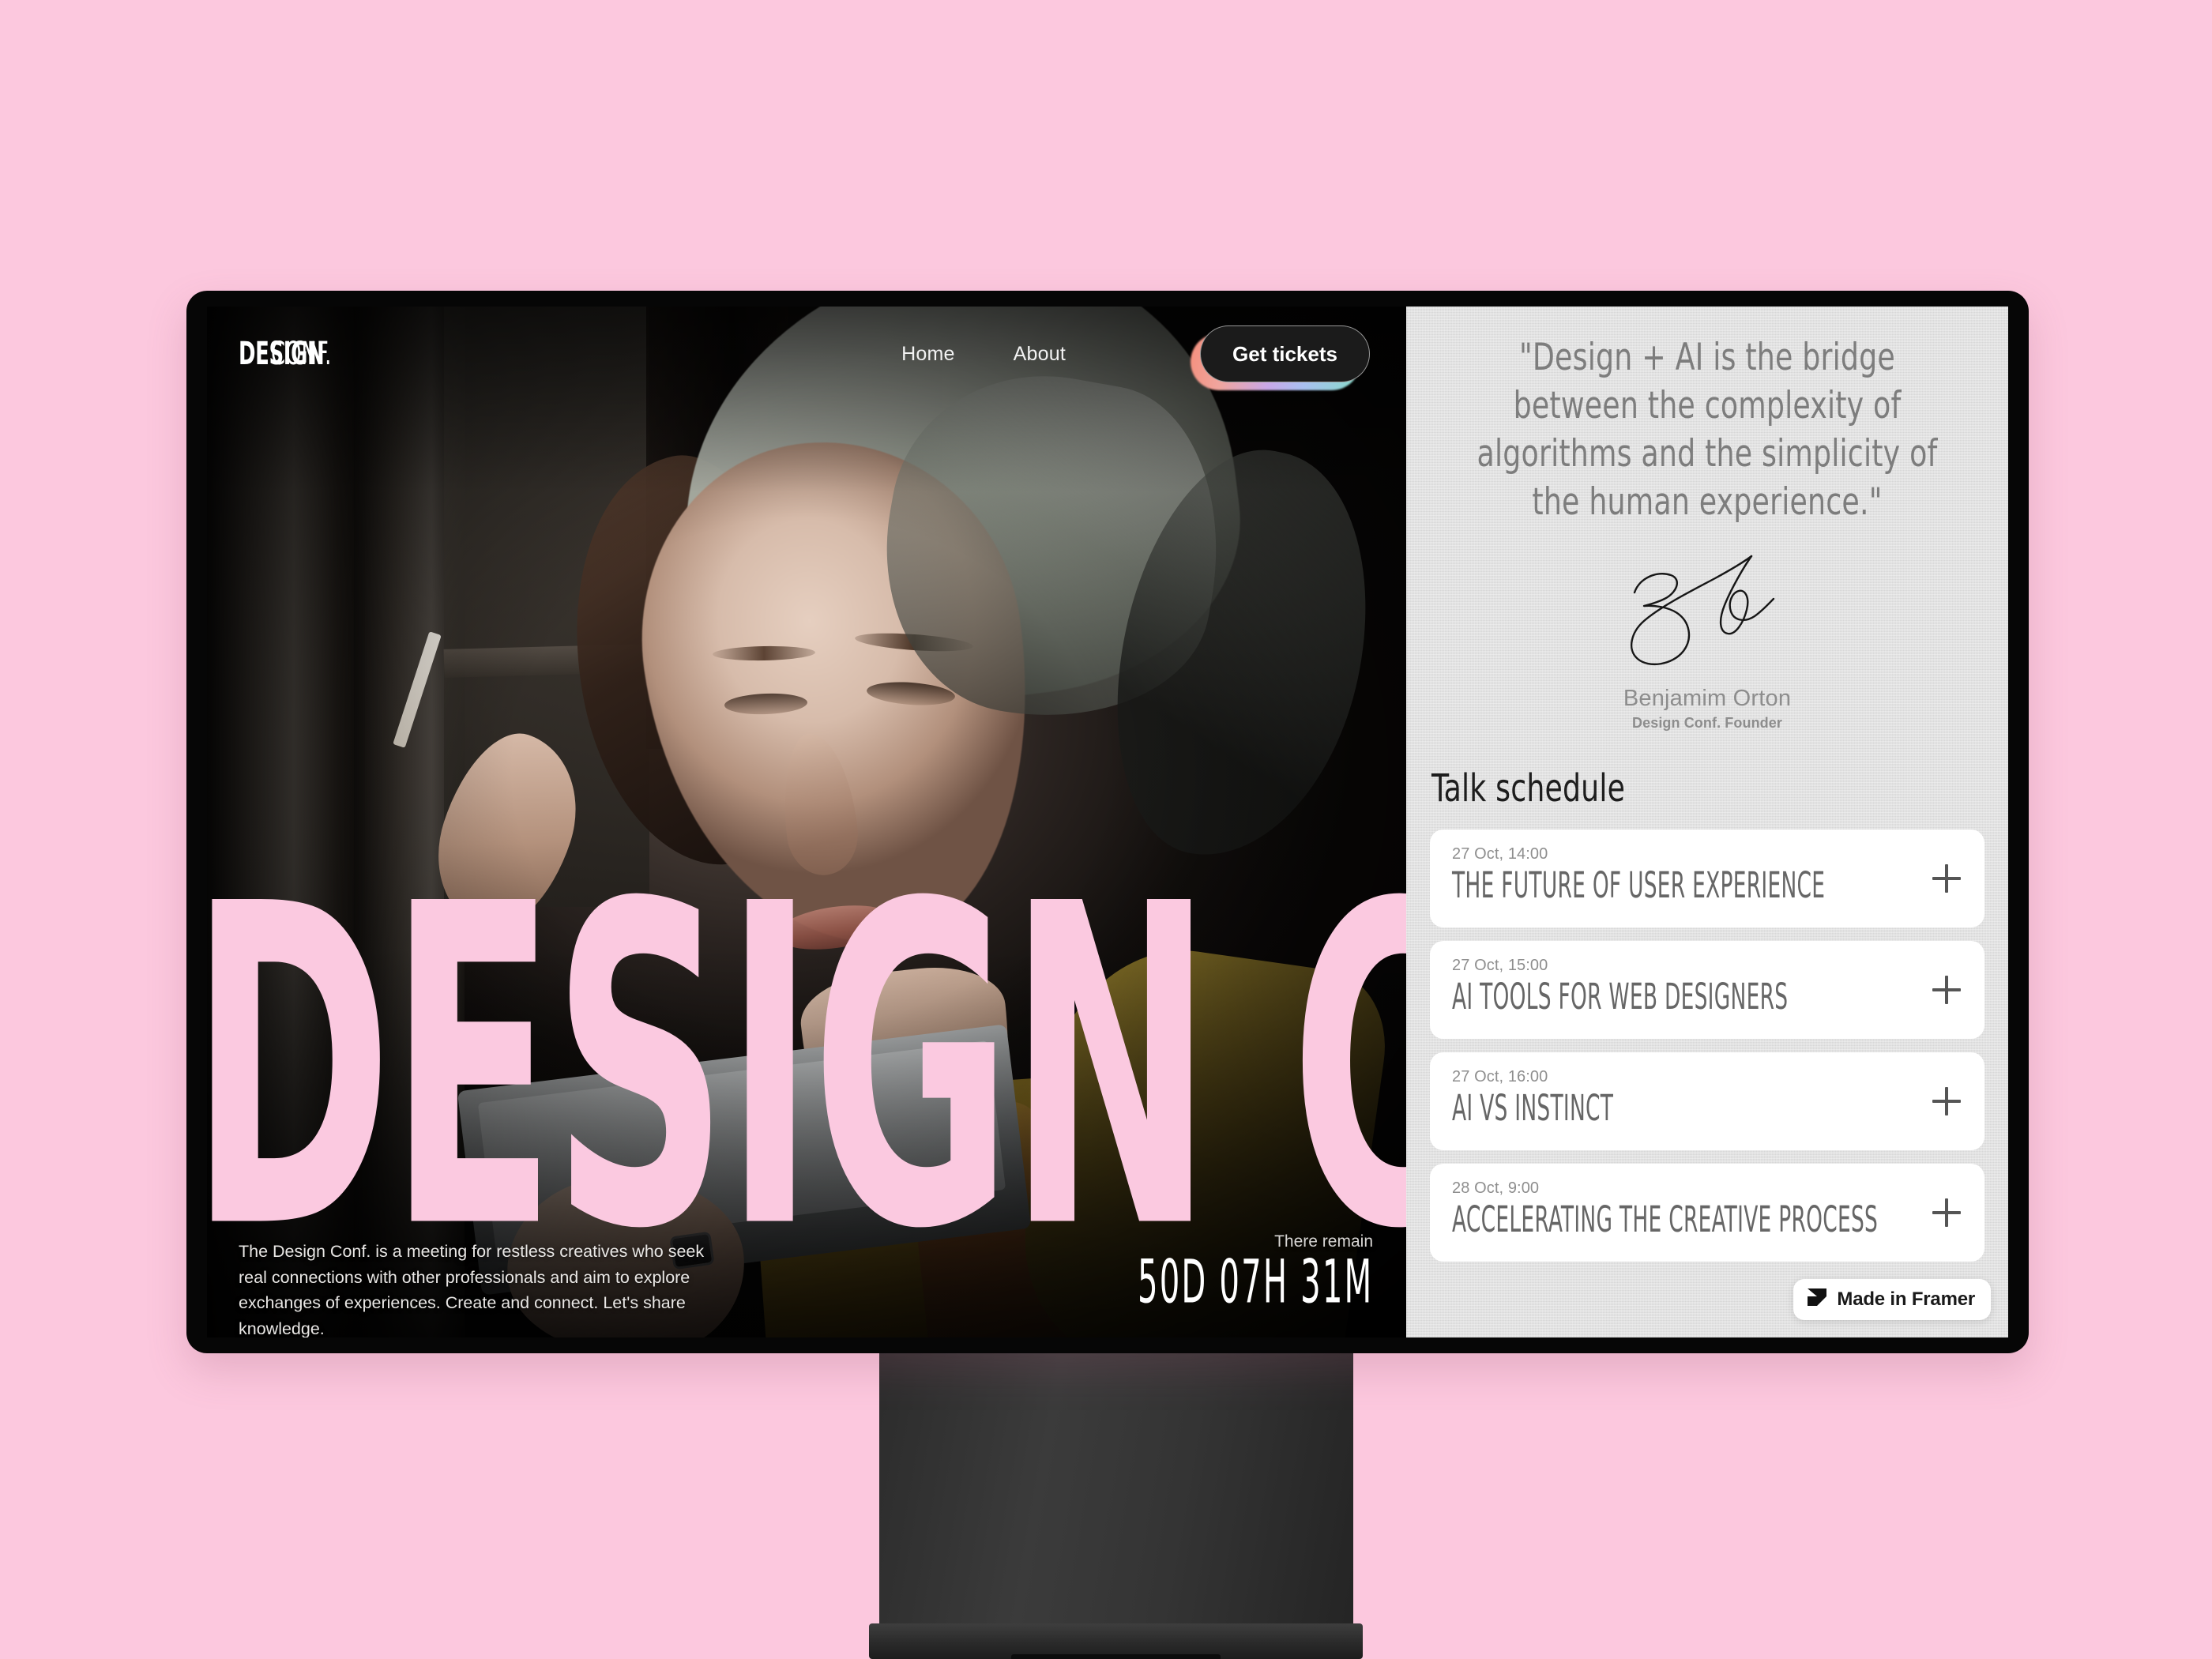 The height and width of the screenshot is (1659, 2212). I want to click on talk-title: AI VS INSTINCT, so click(1533, 1109).